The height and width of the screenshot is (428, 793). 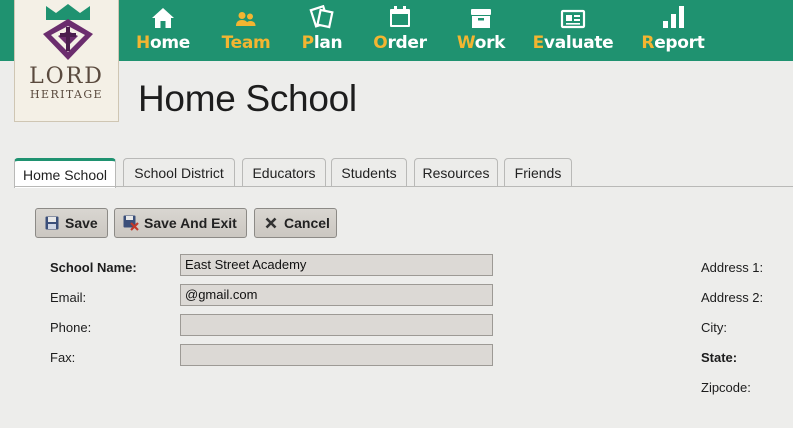 What do you see at coordinates (407, 43) in the screenshot?
I see `nav-label-rest: rder` at bounding box center [407, 43].